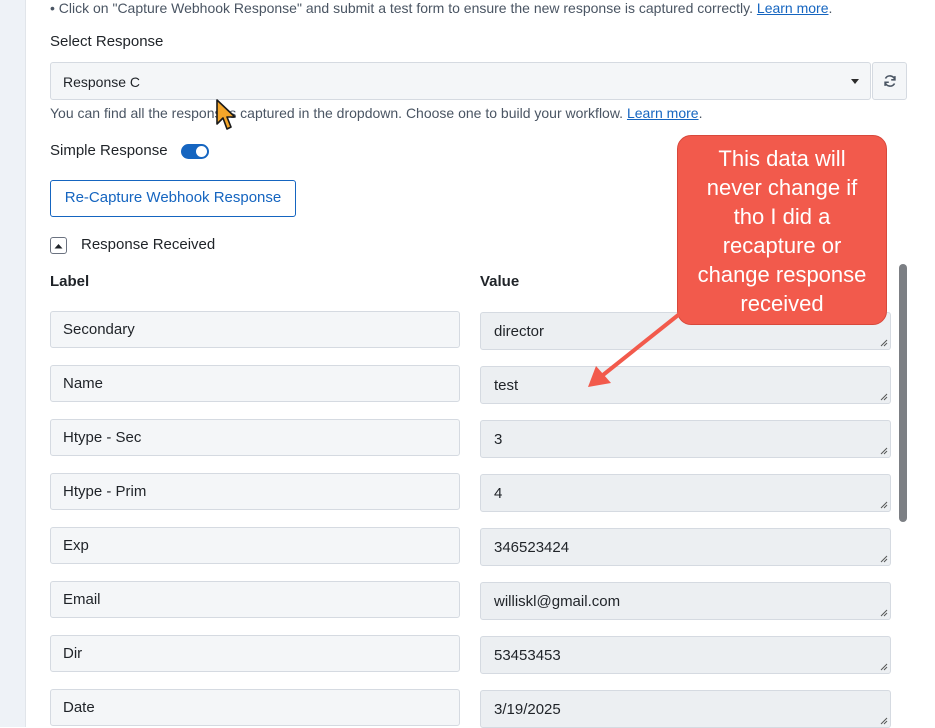 The height and width of the screenshot is (728, 935). Describe the element at coordinates (782, 216) in the screenshot. I see `annotation-line: tho I did a` at that location.